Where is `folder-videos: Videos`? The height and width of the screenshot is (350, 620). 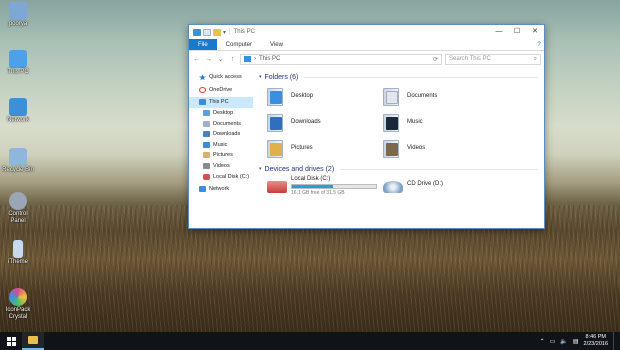
folder-videos: Videos is located at coordinates (404, 148).